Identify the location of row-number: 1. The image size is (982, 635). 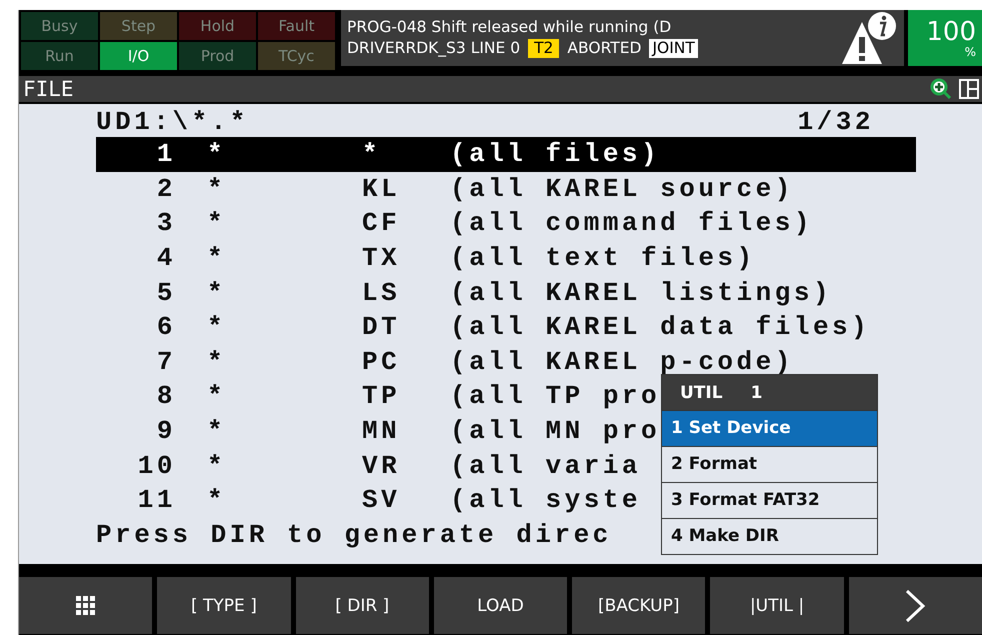
(166, 154).